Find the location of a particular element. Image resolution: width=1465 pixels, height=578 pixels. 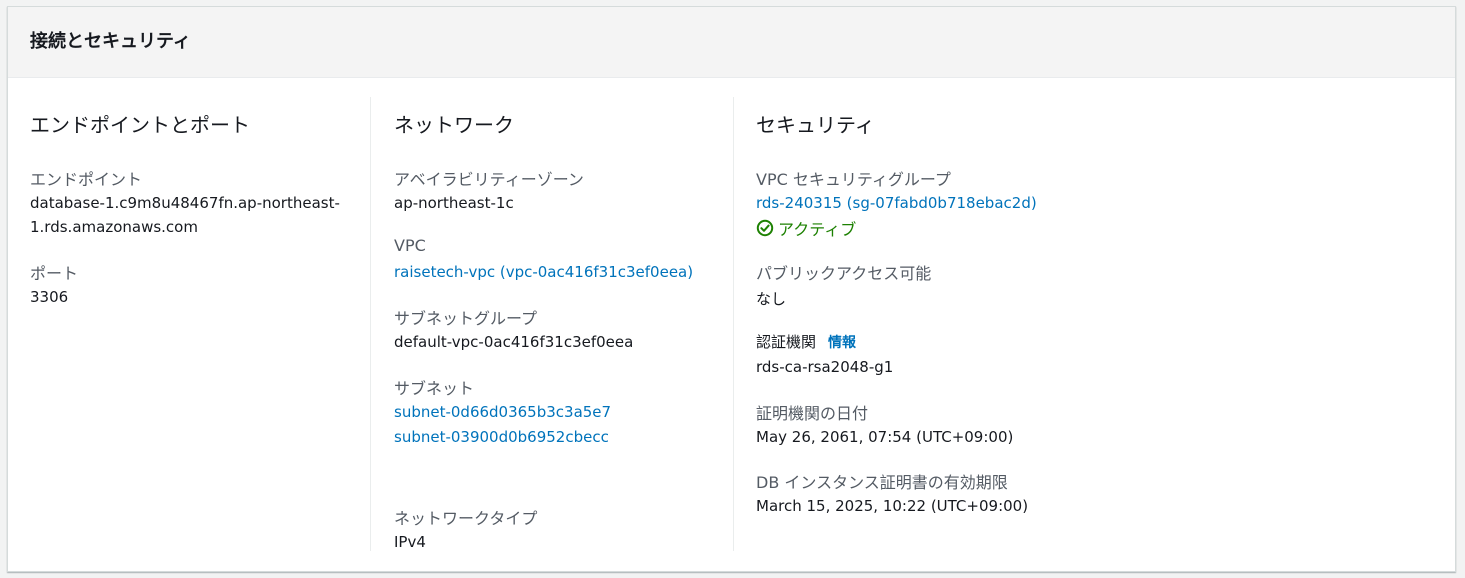

security-group-label: VPC セキュリティグループ is located at coordinates (853, 179).